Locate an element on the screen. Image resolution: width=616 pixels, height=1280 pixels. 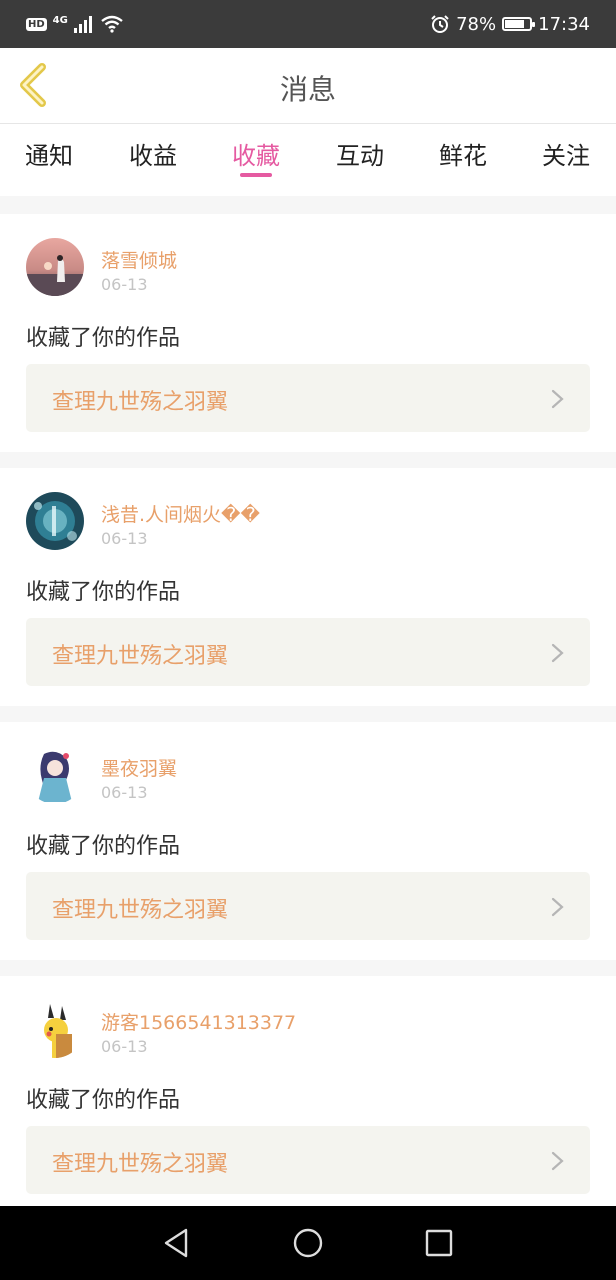
avatar-blue-art-image is located at coordinates (55, 521).